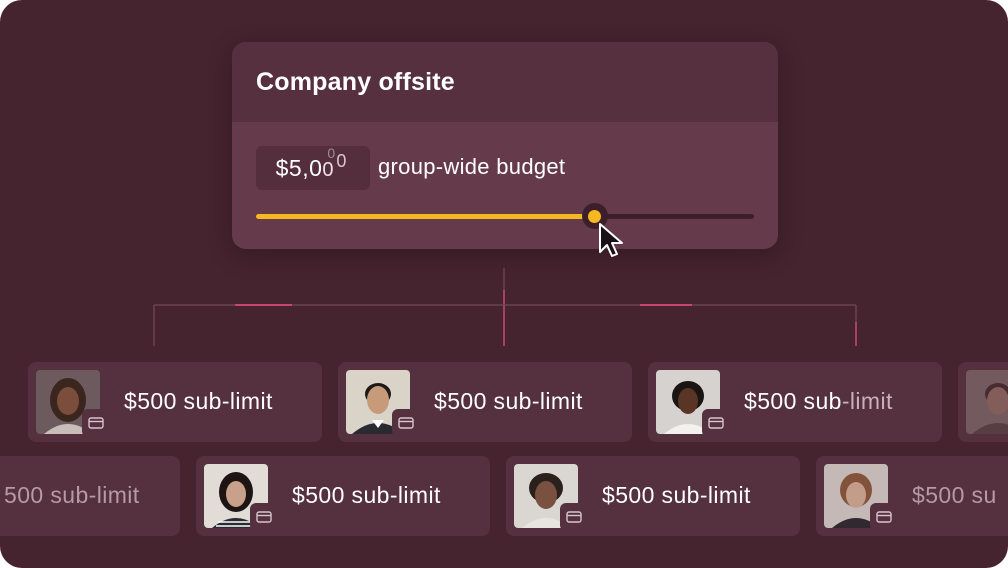  I want to click on sub-limit-card: 500 sub-limit, so click(90, 496).